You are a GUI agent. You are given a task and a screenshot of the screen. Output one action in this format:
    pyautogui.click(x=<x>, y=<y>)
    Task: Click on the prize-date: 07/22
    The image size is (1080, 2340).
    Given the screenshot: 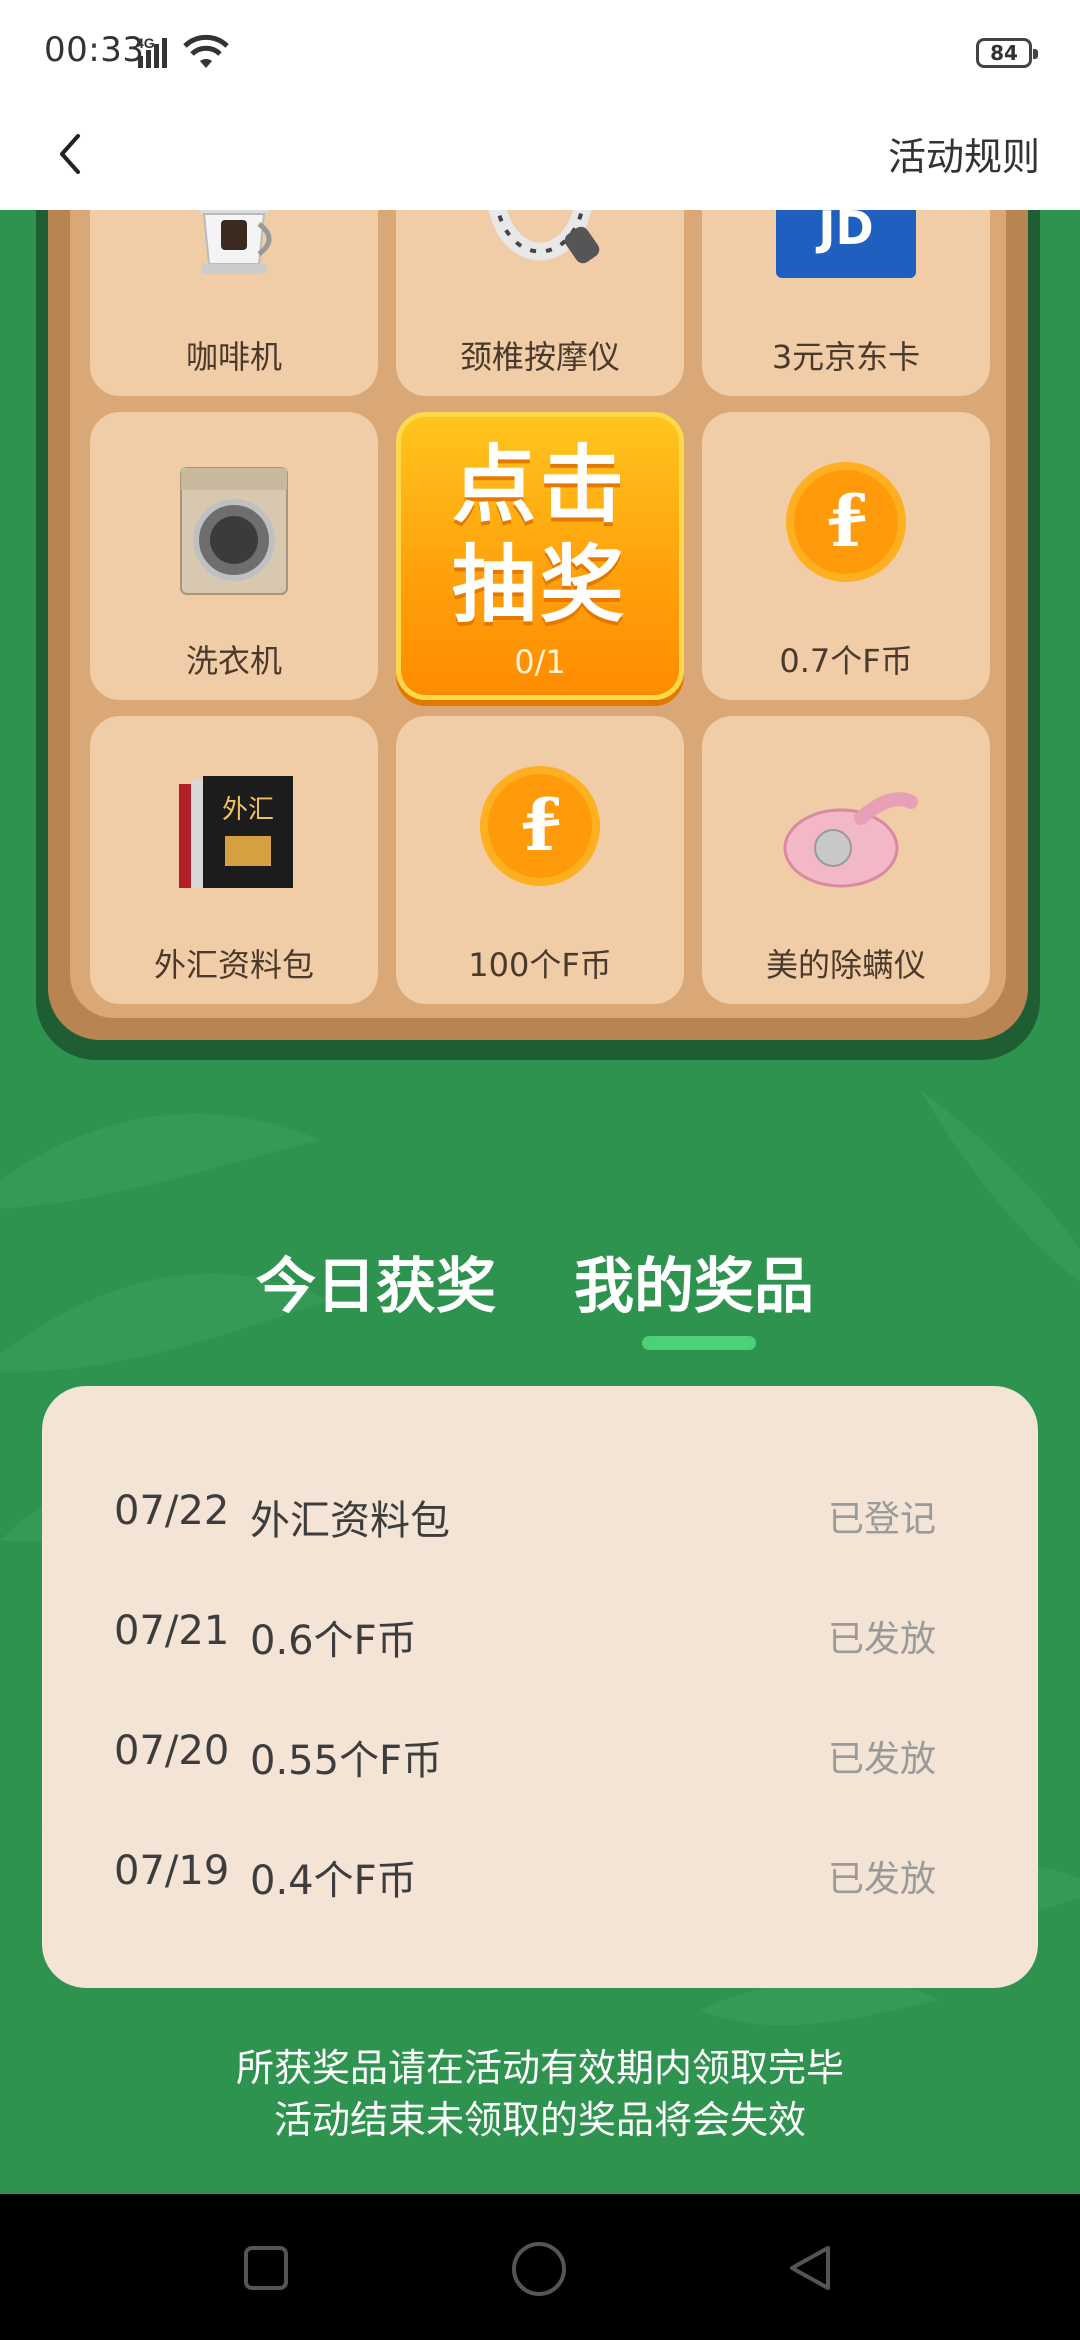 What is the action you would take?
    pyautogui.click(x=172, y=1511)
    